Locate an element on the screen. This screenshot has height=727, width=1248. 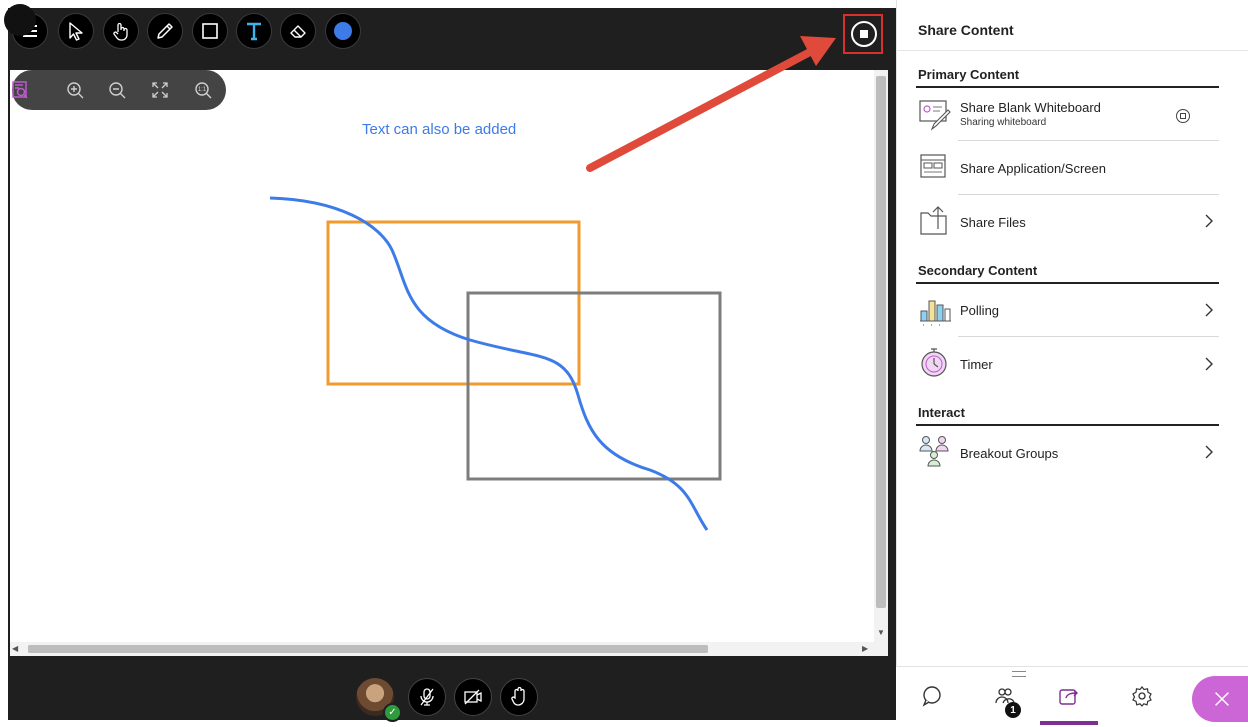
settings-icon is located at coordinates (1142, 696).